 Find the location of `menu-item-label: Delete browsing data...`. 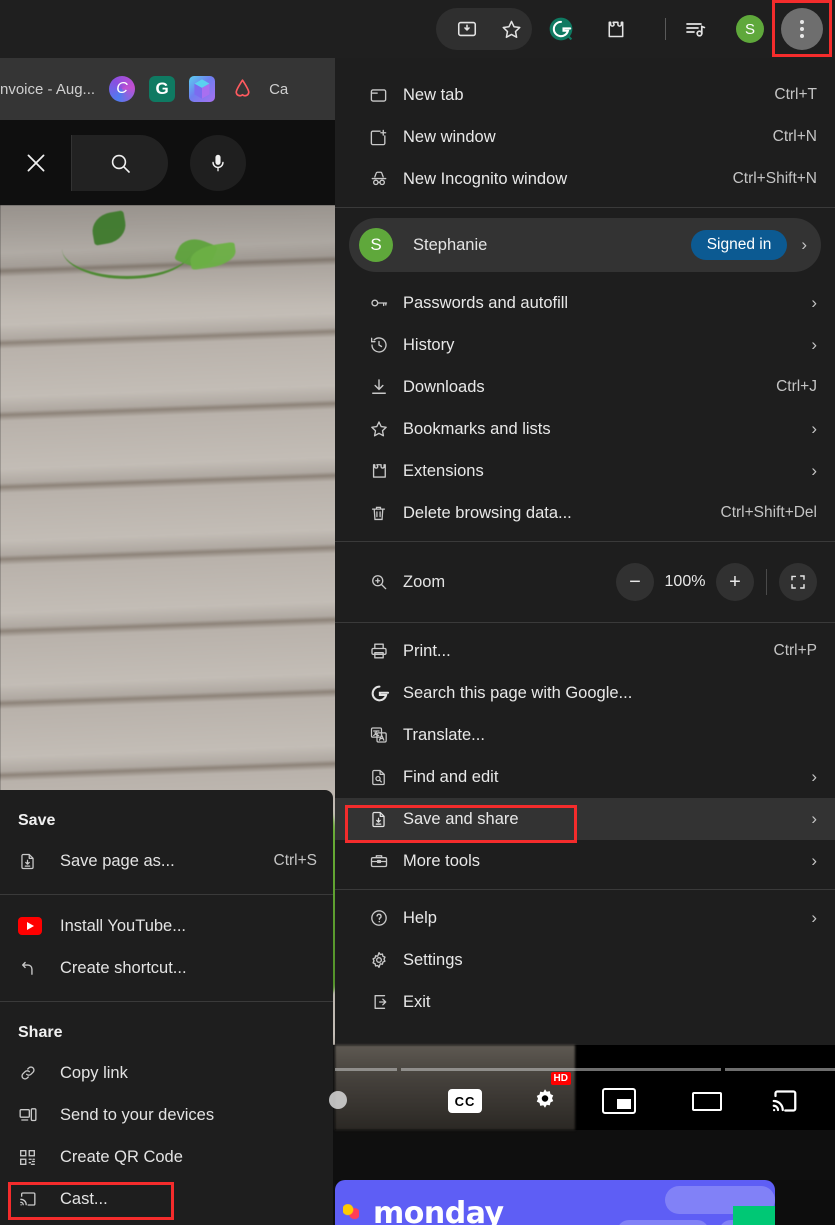

menu-item-label: Delete browsing data... is located at coordinates (487, 512).